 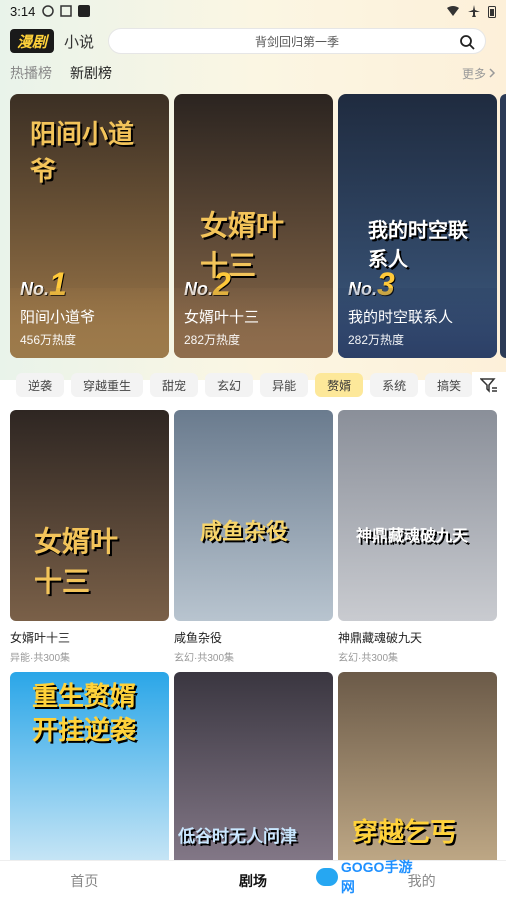 I want to click on show-cover: 女婿叶十三, so click(x=89, y=515).